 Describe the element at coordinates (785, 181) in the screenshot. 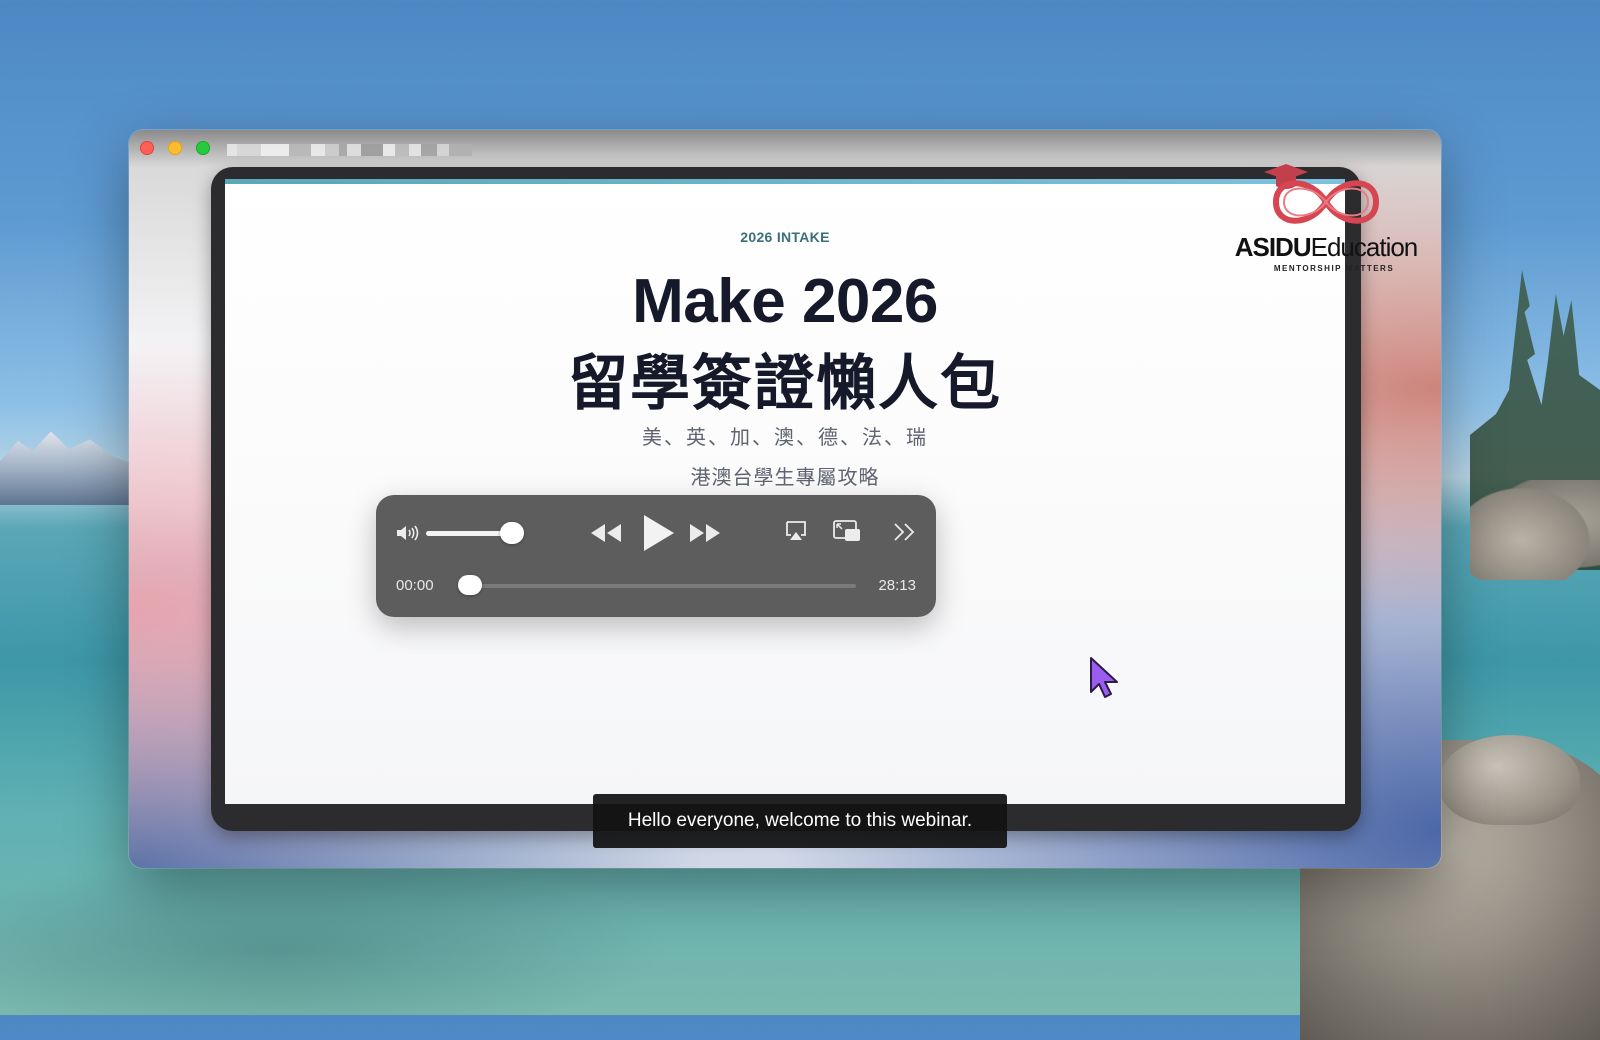

I see `slide-accent-line` at that location.